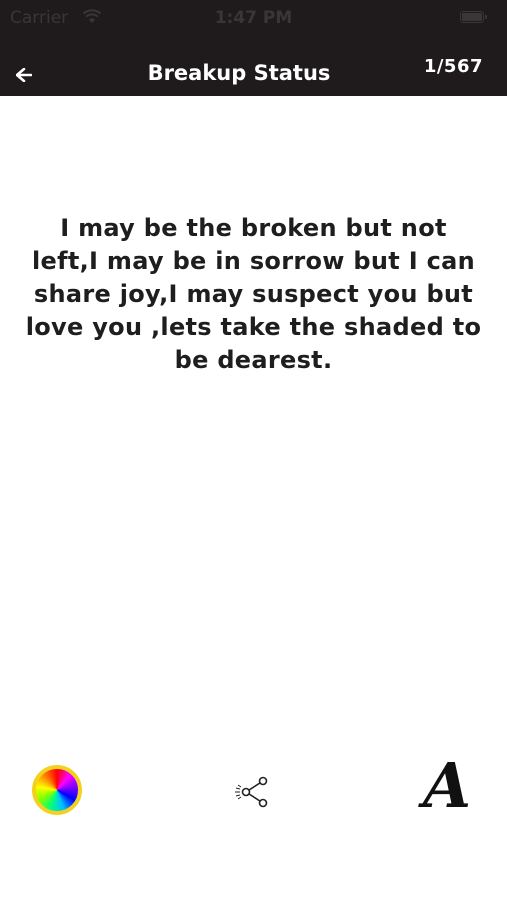  I want to click on share-icon, so click(251, 792).